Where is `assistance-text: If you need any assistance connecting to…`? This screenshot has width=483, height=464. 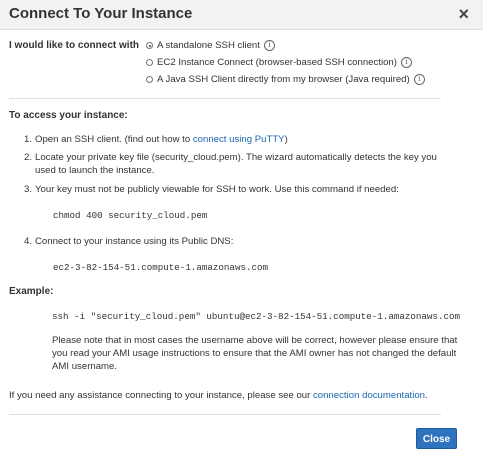 assistance-text: If you need any assistance connecting to… is located at coordinates (218, 395).